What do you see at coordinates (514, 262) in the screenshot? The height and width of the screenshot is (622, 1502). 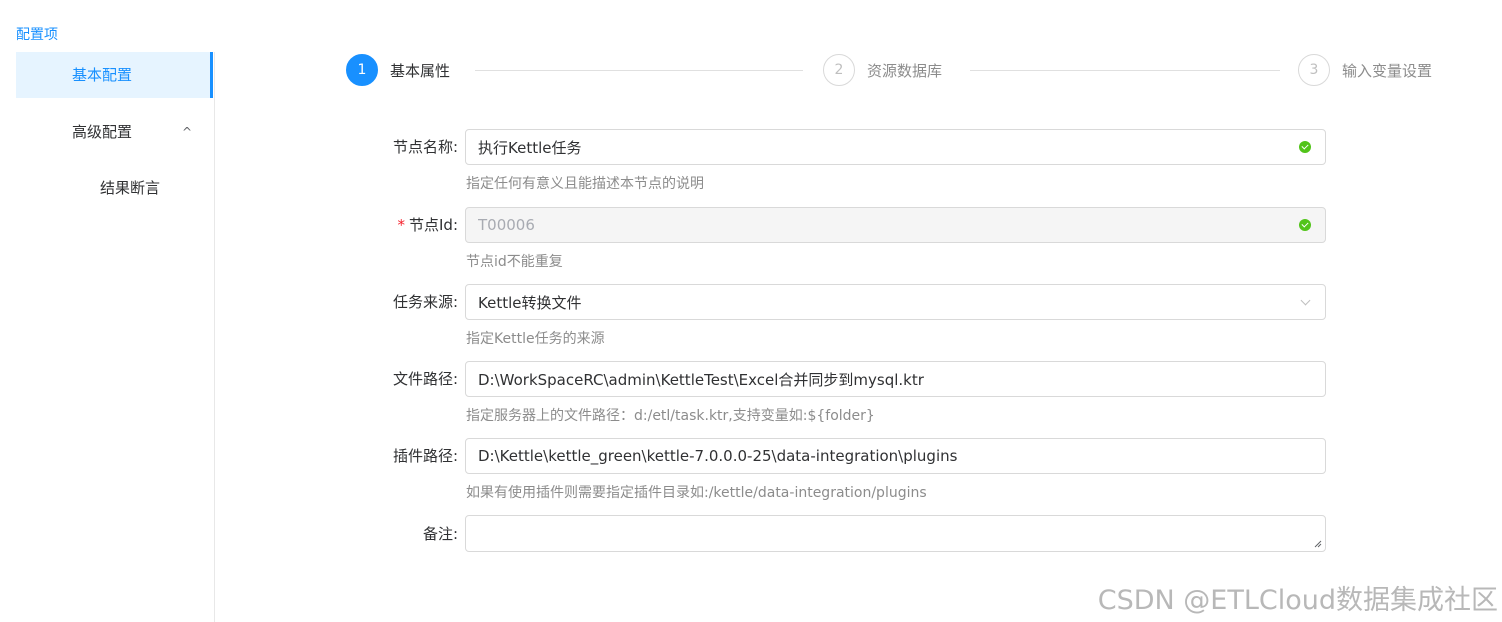 I see `node-id-help: 节点id不能重复` at bounding box center [514, 262].